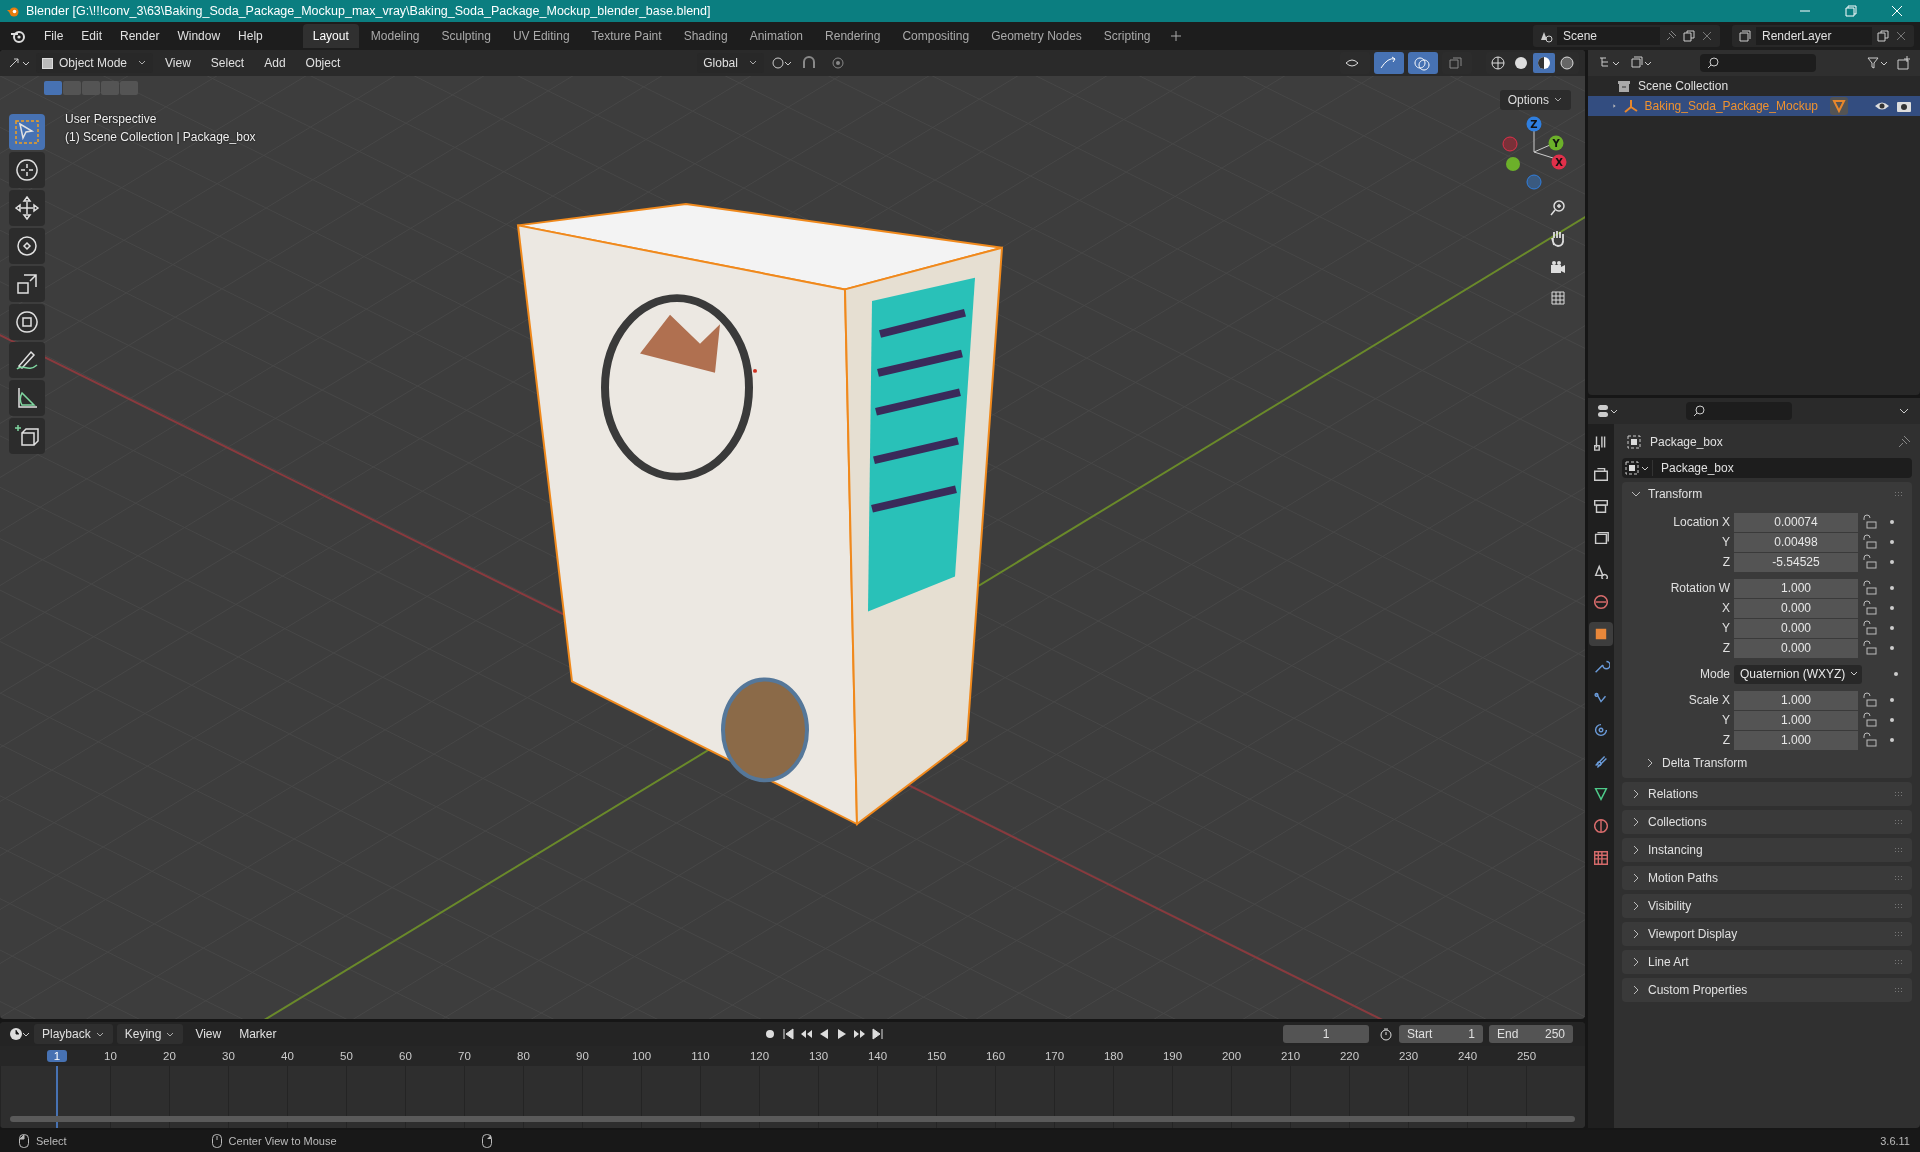 This screenshot has width=1920, height=1152. I want to click on workspace-tab: Modeling, so click(395, 36).